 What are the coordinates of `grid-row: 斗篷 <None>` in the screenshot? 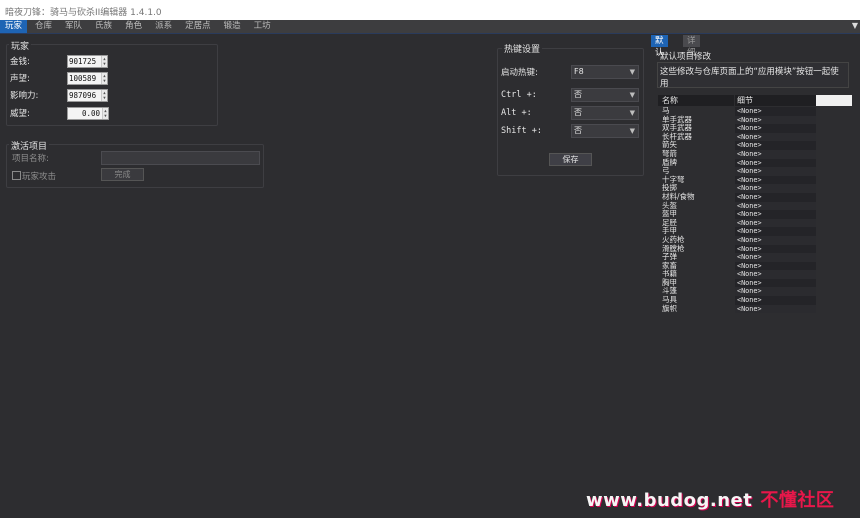 It's located at (737, 292).